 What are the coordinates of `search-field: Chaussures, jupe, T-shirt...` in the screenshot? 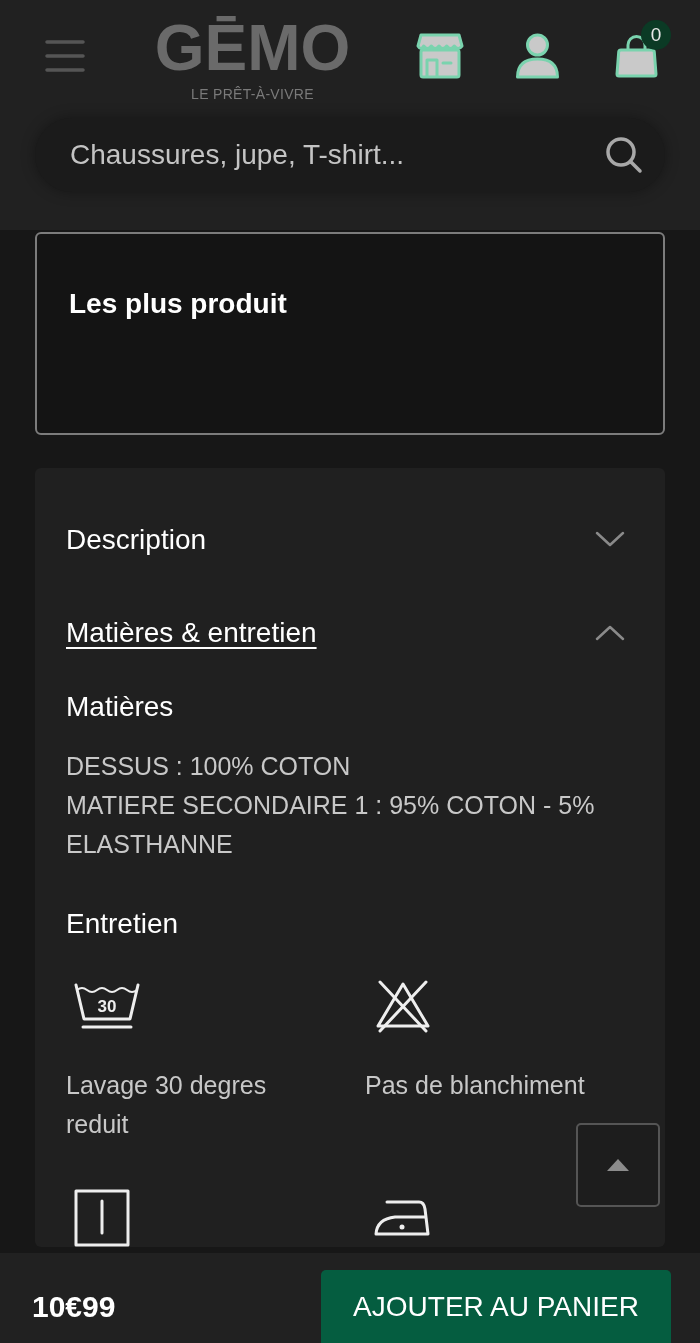 It's located at (350, 155).